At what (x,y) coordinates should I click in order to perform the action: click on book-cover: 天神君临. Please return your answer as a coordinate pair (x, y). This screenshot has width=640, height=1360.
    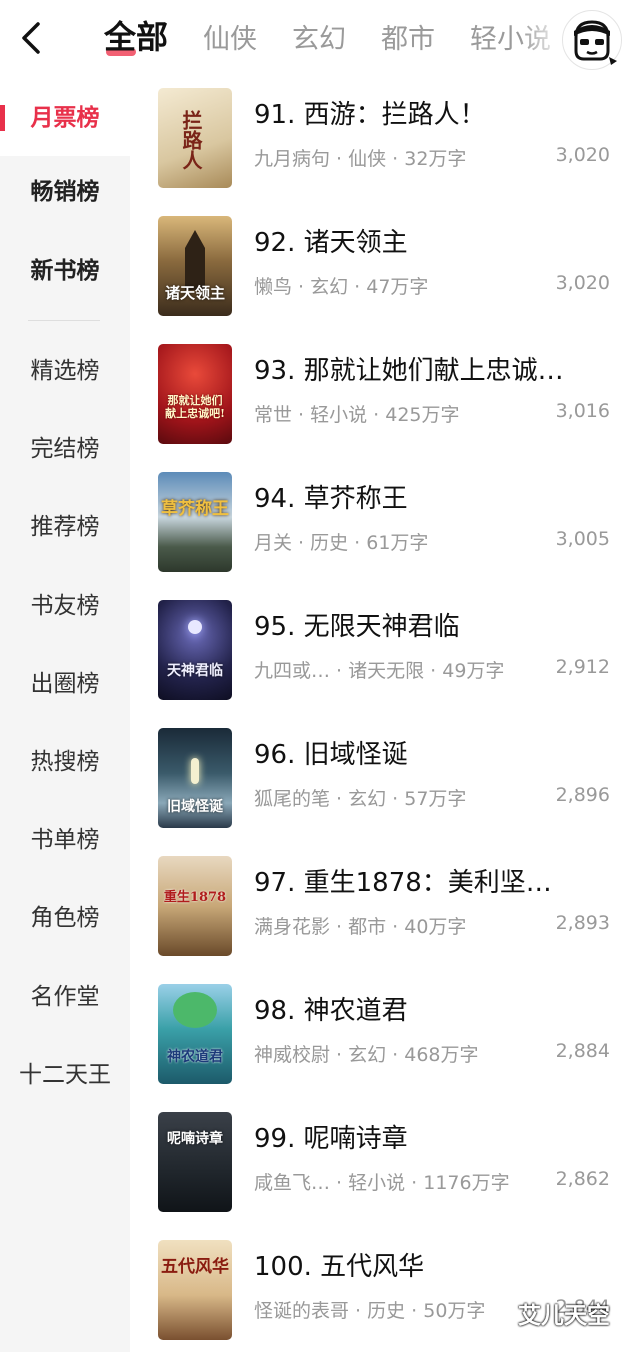
    Looking at the image, I should click on (195, 650).